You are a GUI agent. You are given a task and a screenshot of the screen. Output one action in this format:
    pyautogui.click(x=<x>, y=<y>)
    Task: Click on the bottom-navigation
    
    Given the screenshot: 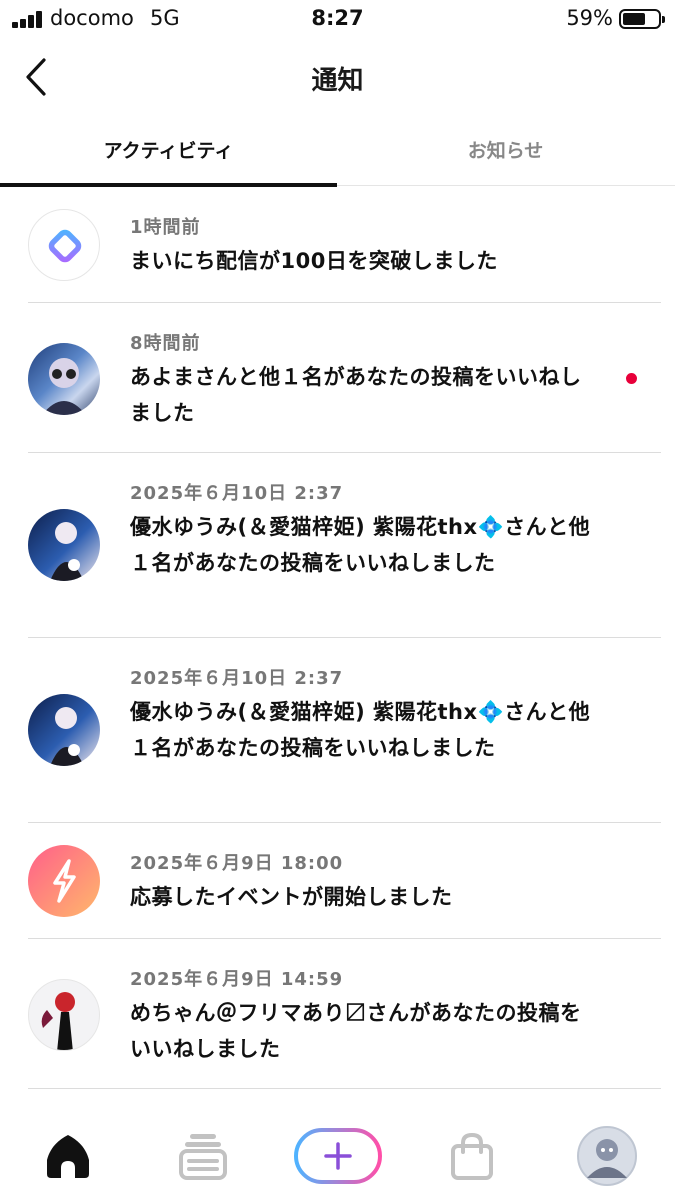 What is the action you would take?
    pyautogui.click(x=337, y=1155)
    